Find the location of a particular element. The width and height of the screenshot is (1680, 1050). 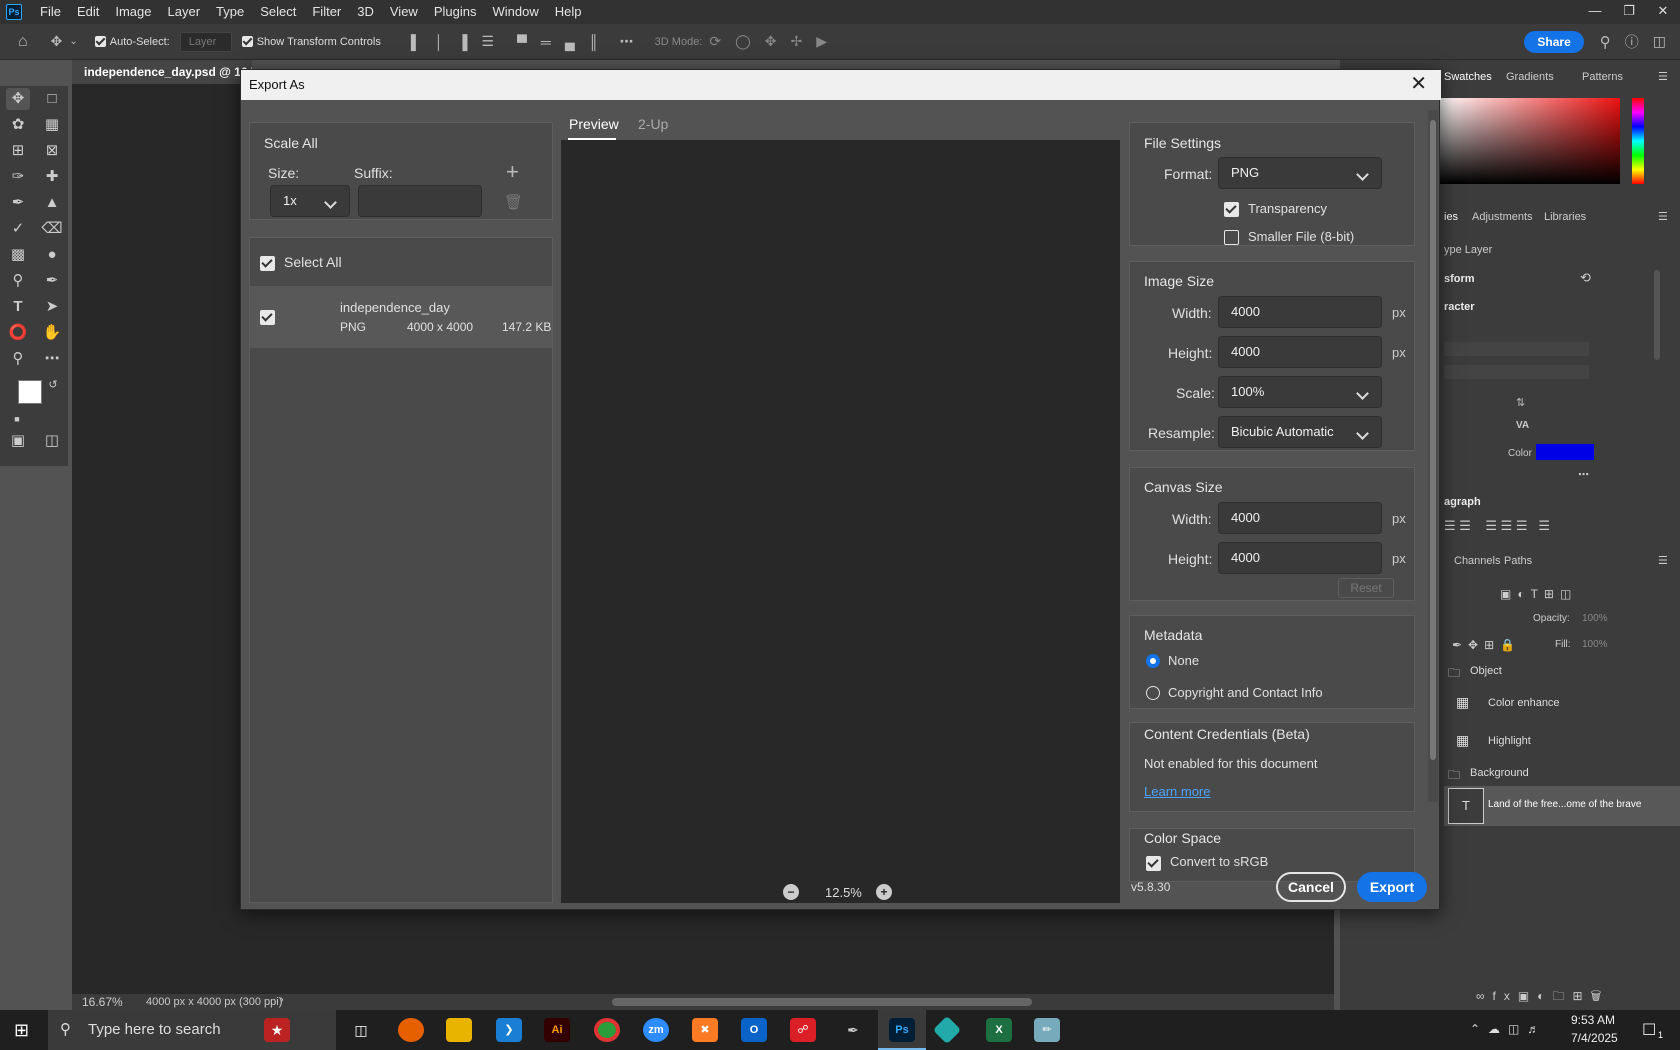

align-bottom-icon: ▄ is located at coordinates (570, 42).